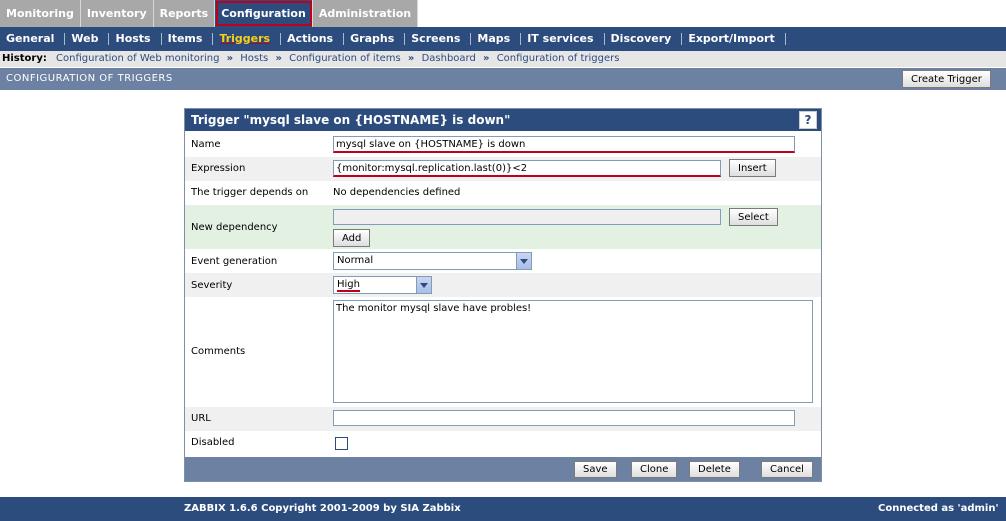  I want to click on disabled-checkbox, so click(341, 443).